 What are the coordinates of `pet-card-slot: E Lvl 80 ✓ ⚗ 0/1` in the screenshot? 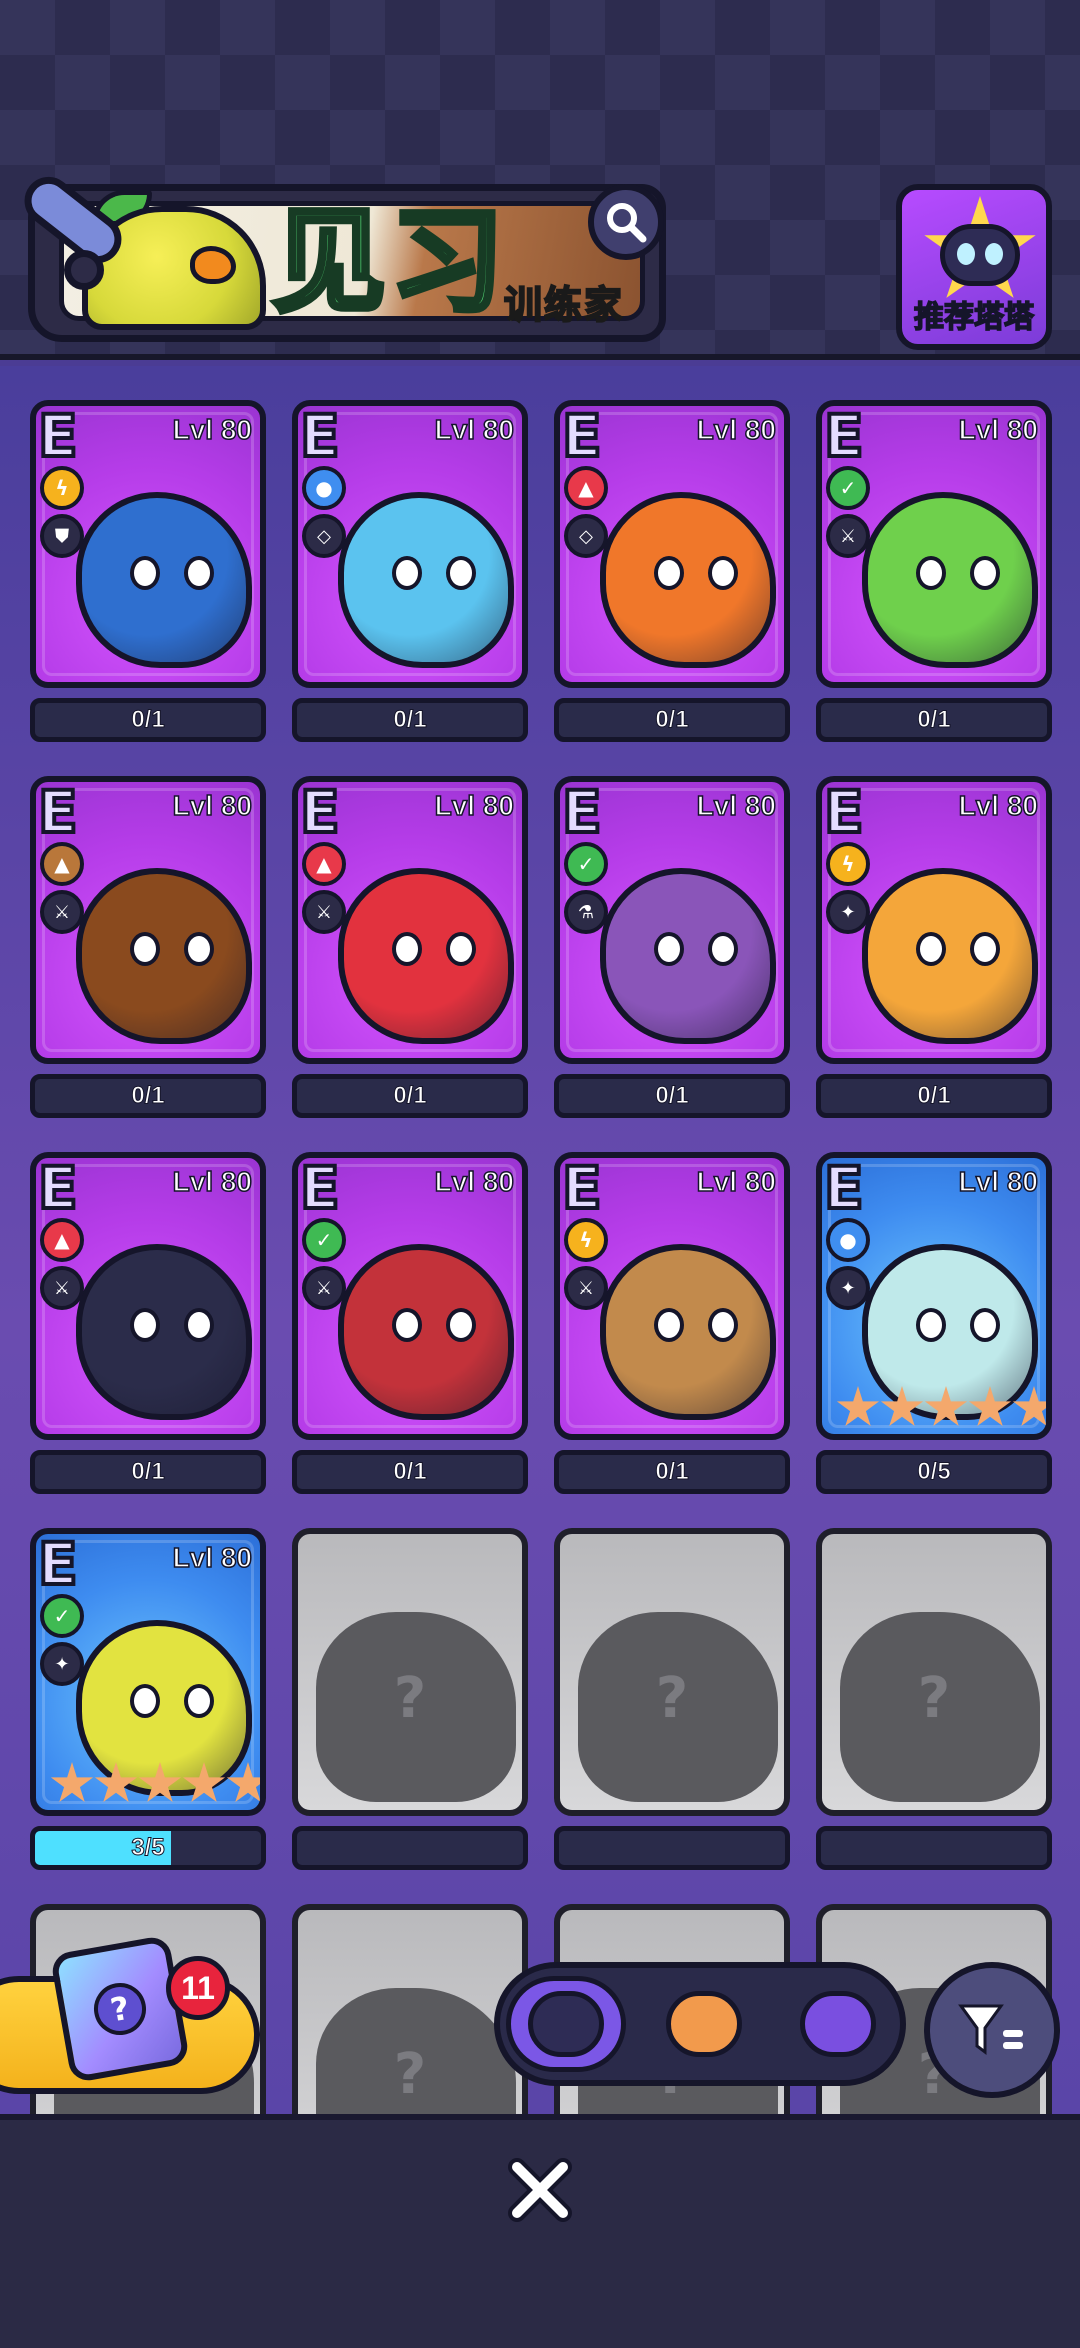 It's located at (672, 948).